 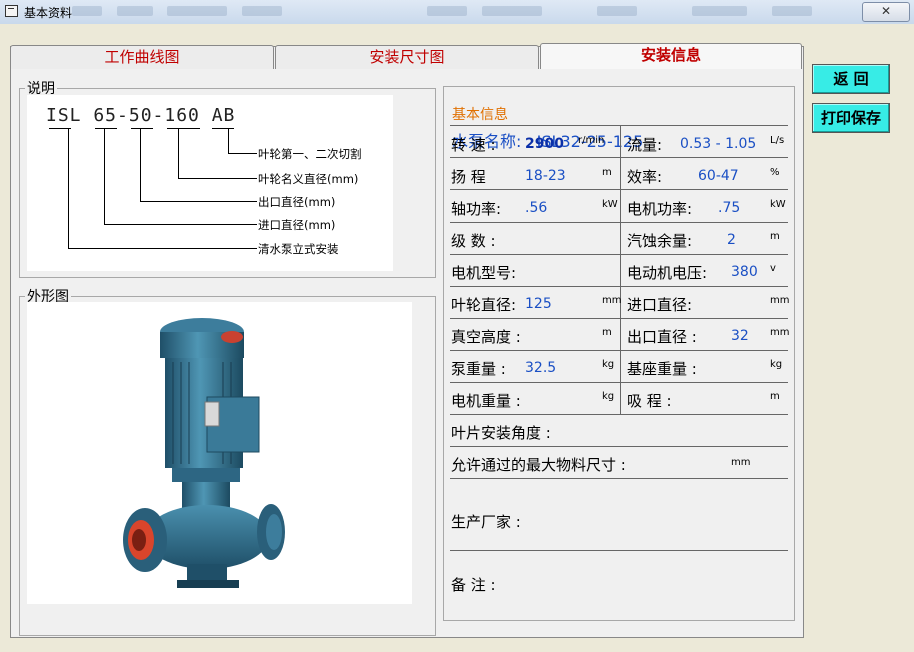 I want to click on row-left-label: 扬 程, so click(x=468, y=177).